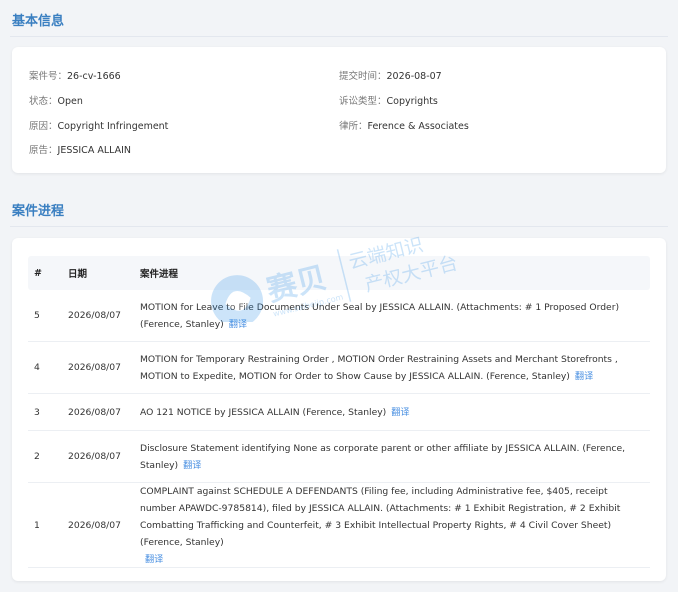 The width and height of the screenshot is (678, 592). Describe the element at coordinates (38, 211) in the screenshot. I see `case-progress-title: 案件进程` at that location.